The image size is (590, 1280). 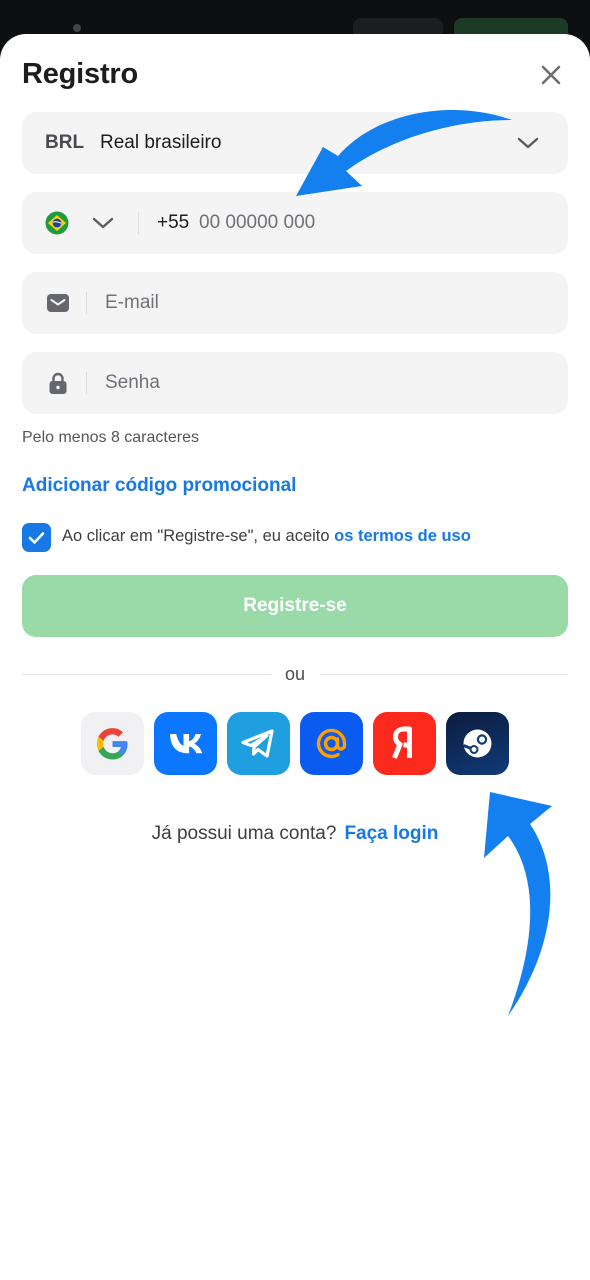 I want to click on brazil-flag-icon, so click(x=57, y=223).